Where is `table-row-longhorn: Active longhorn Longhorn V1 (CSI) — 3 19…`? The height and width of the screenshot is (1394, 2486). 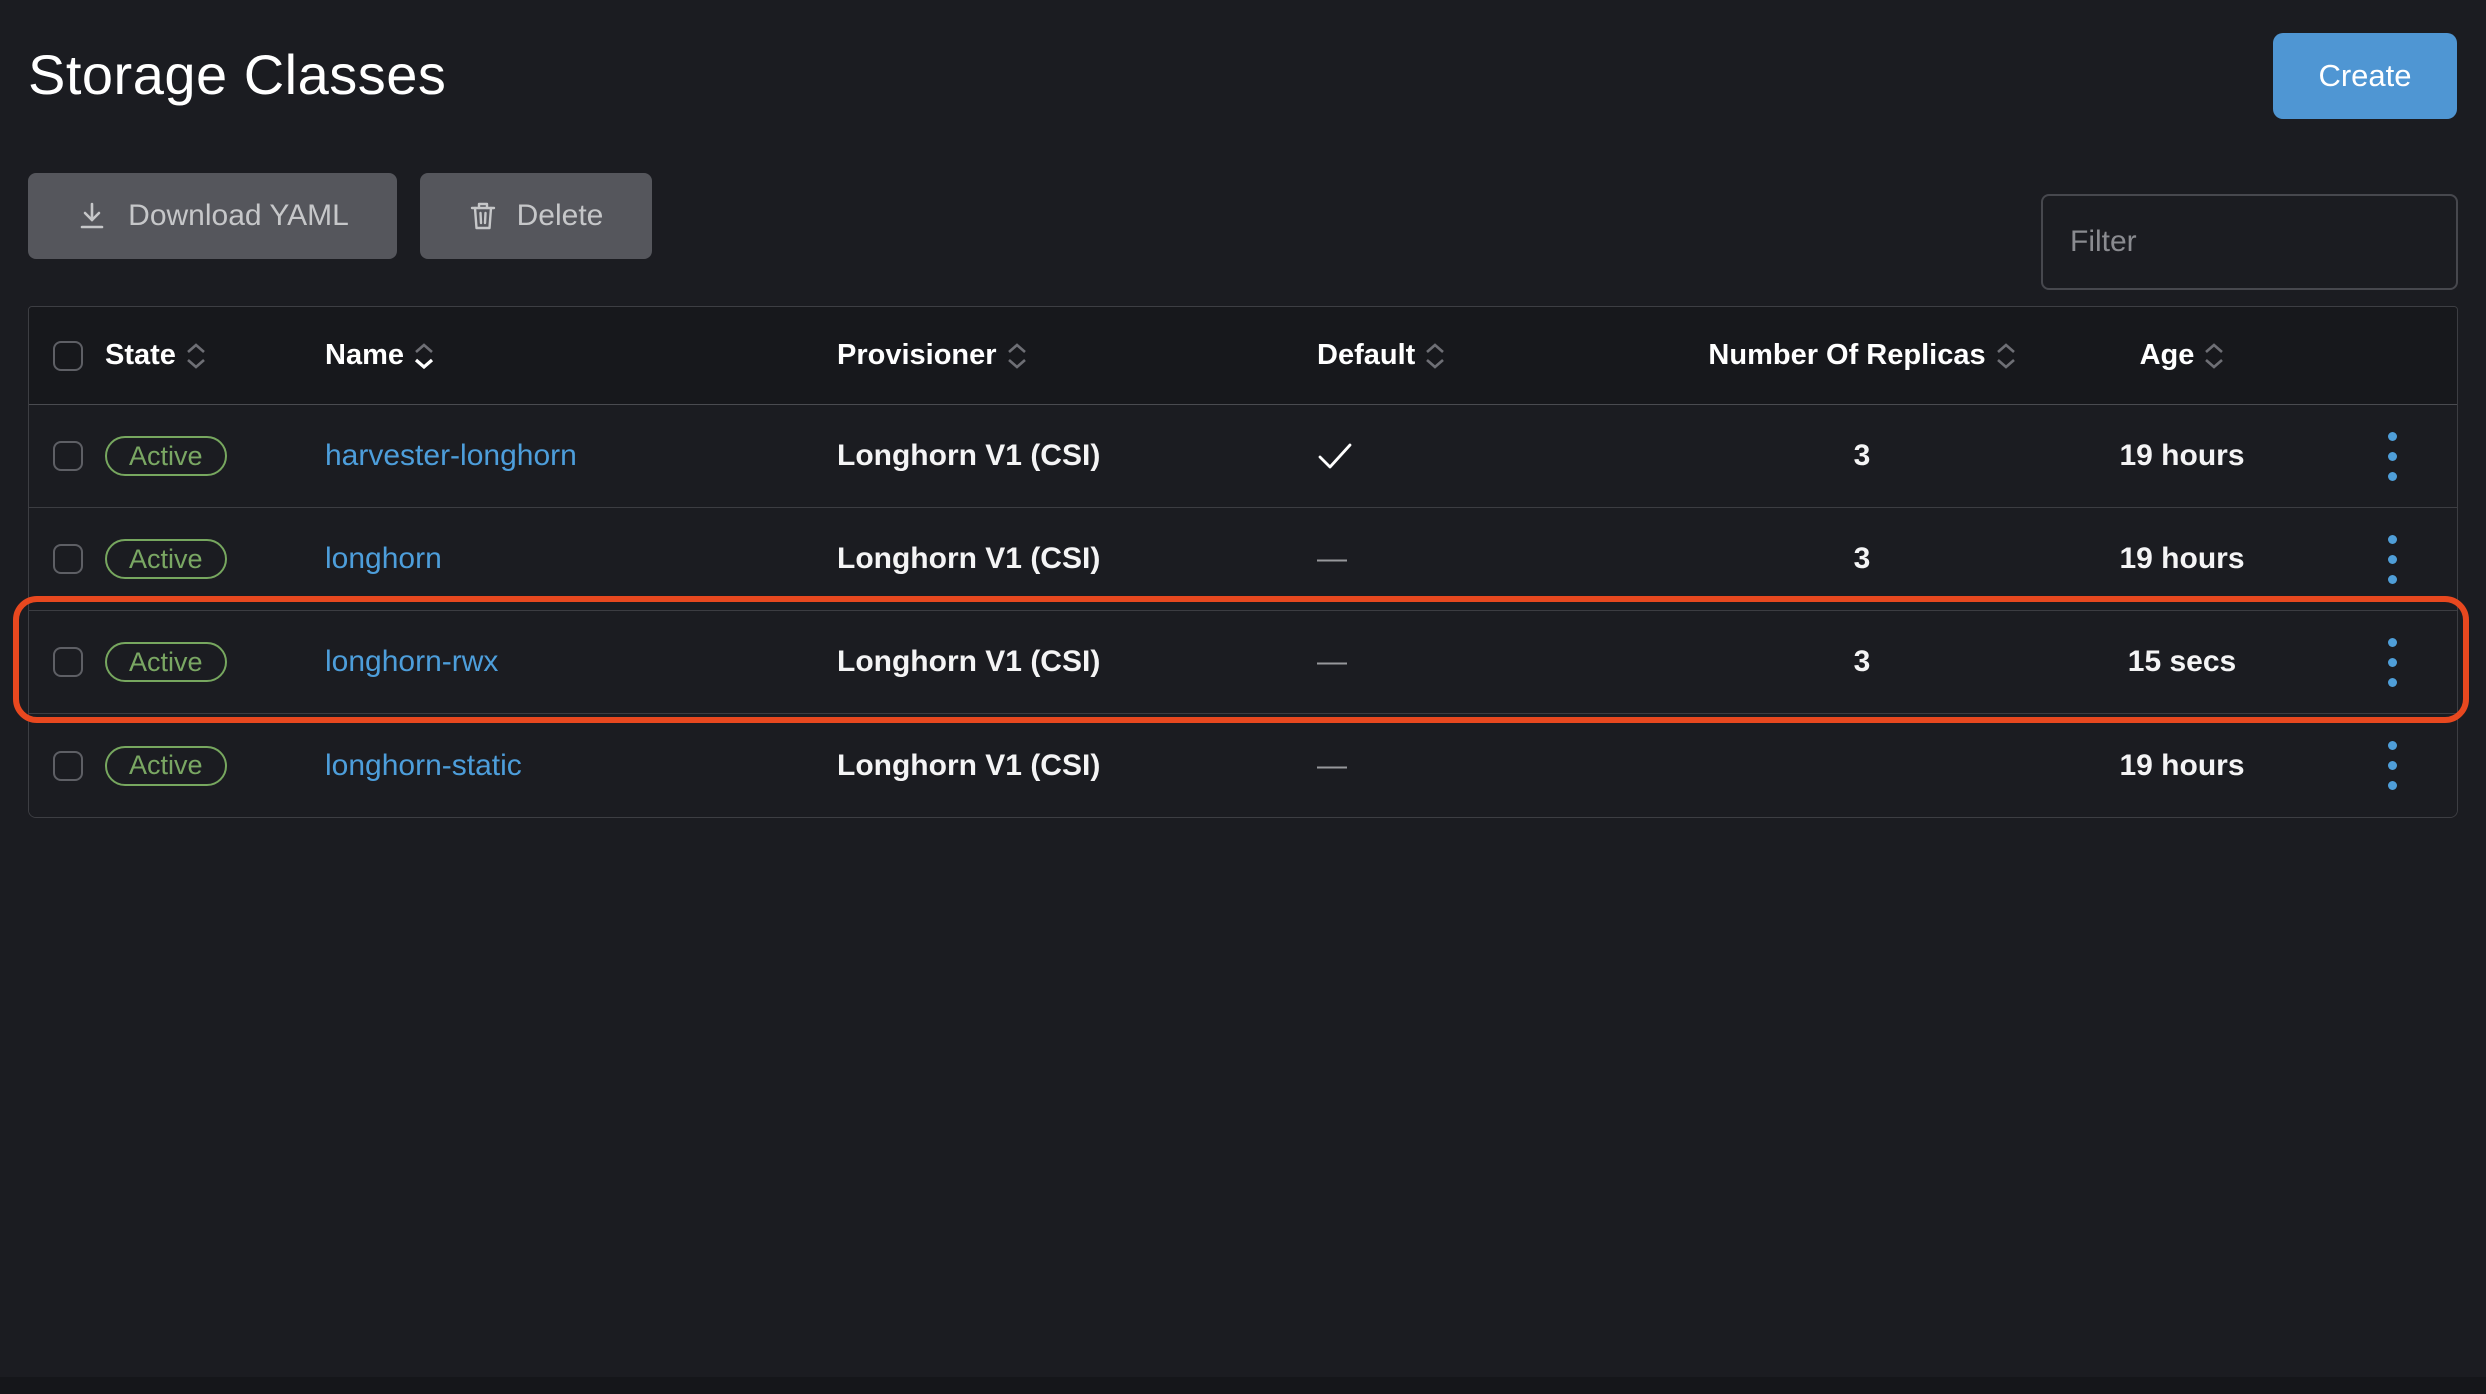
table-row-longhorn: Active longhorn Longhorn V1 (CSI) — 3 19… is located at coordinates (1243, 559).